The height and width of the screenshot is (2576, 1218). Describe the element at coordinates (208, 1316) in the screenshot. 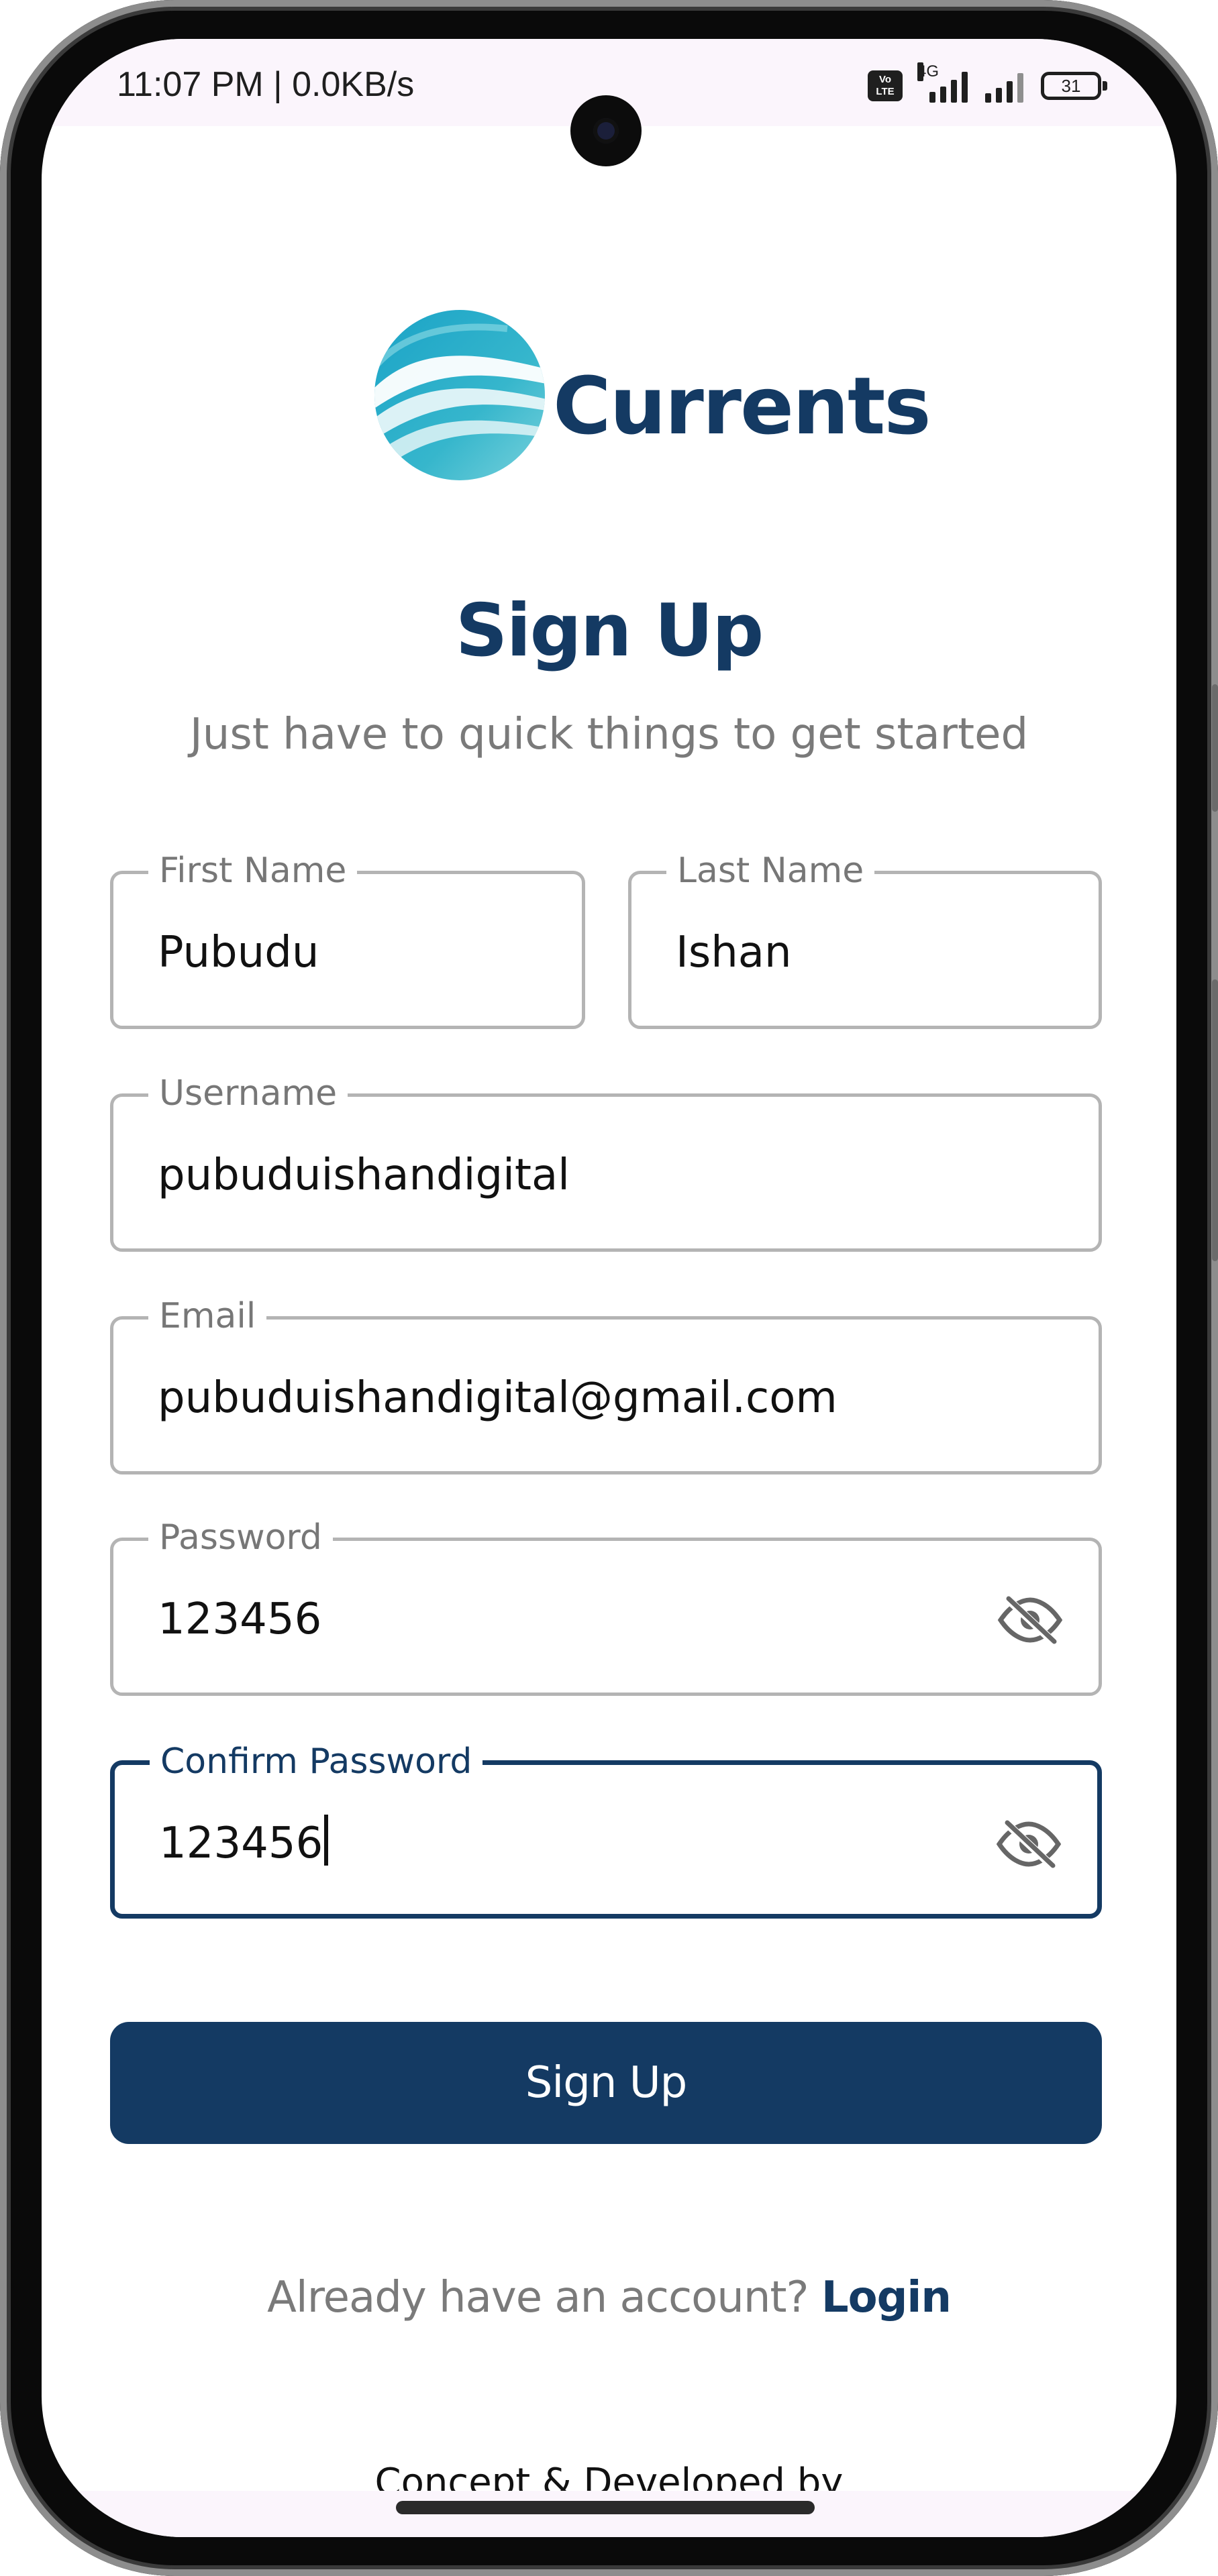

I see `email-label: Email` at that location.